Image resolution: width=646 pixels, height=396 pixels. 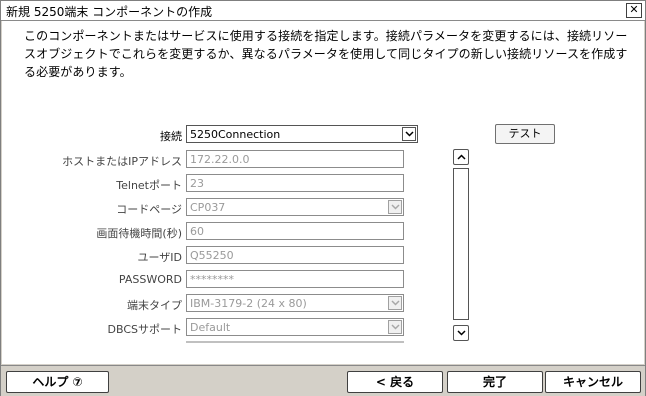 I want to click on close-icon: ✕, so click(x=634, y=9).